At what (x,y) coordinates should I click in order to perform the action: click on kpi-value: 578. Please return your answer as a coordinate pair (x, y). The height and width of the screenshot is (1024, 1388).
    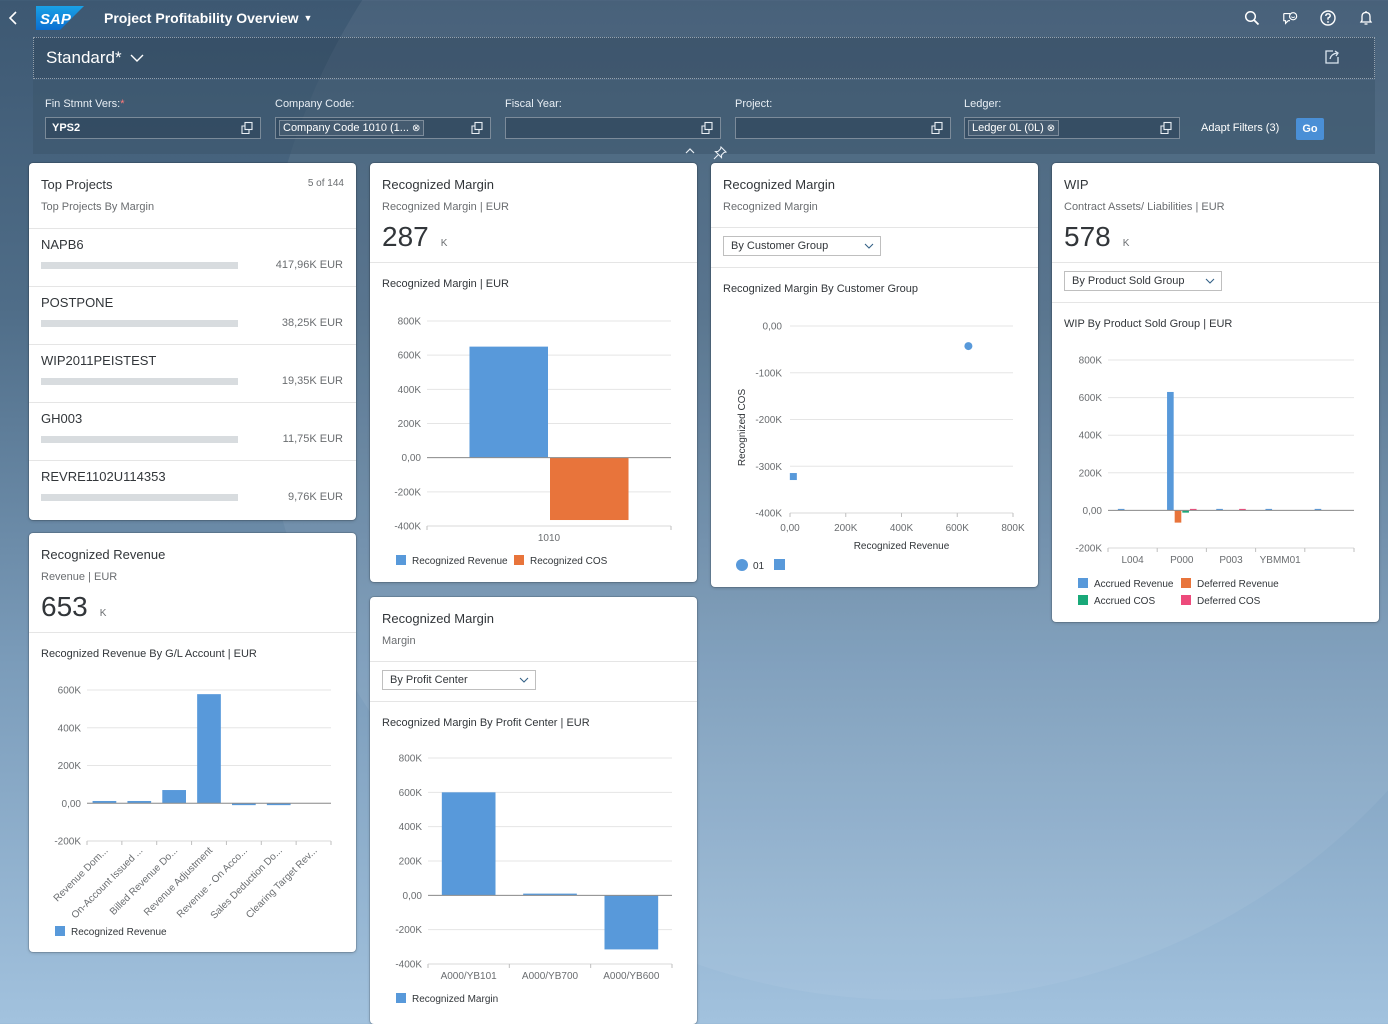
    Looking at the image, I should click on (1087, 236).